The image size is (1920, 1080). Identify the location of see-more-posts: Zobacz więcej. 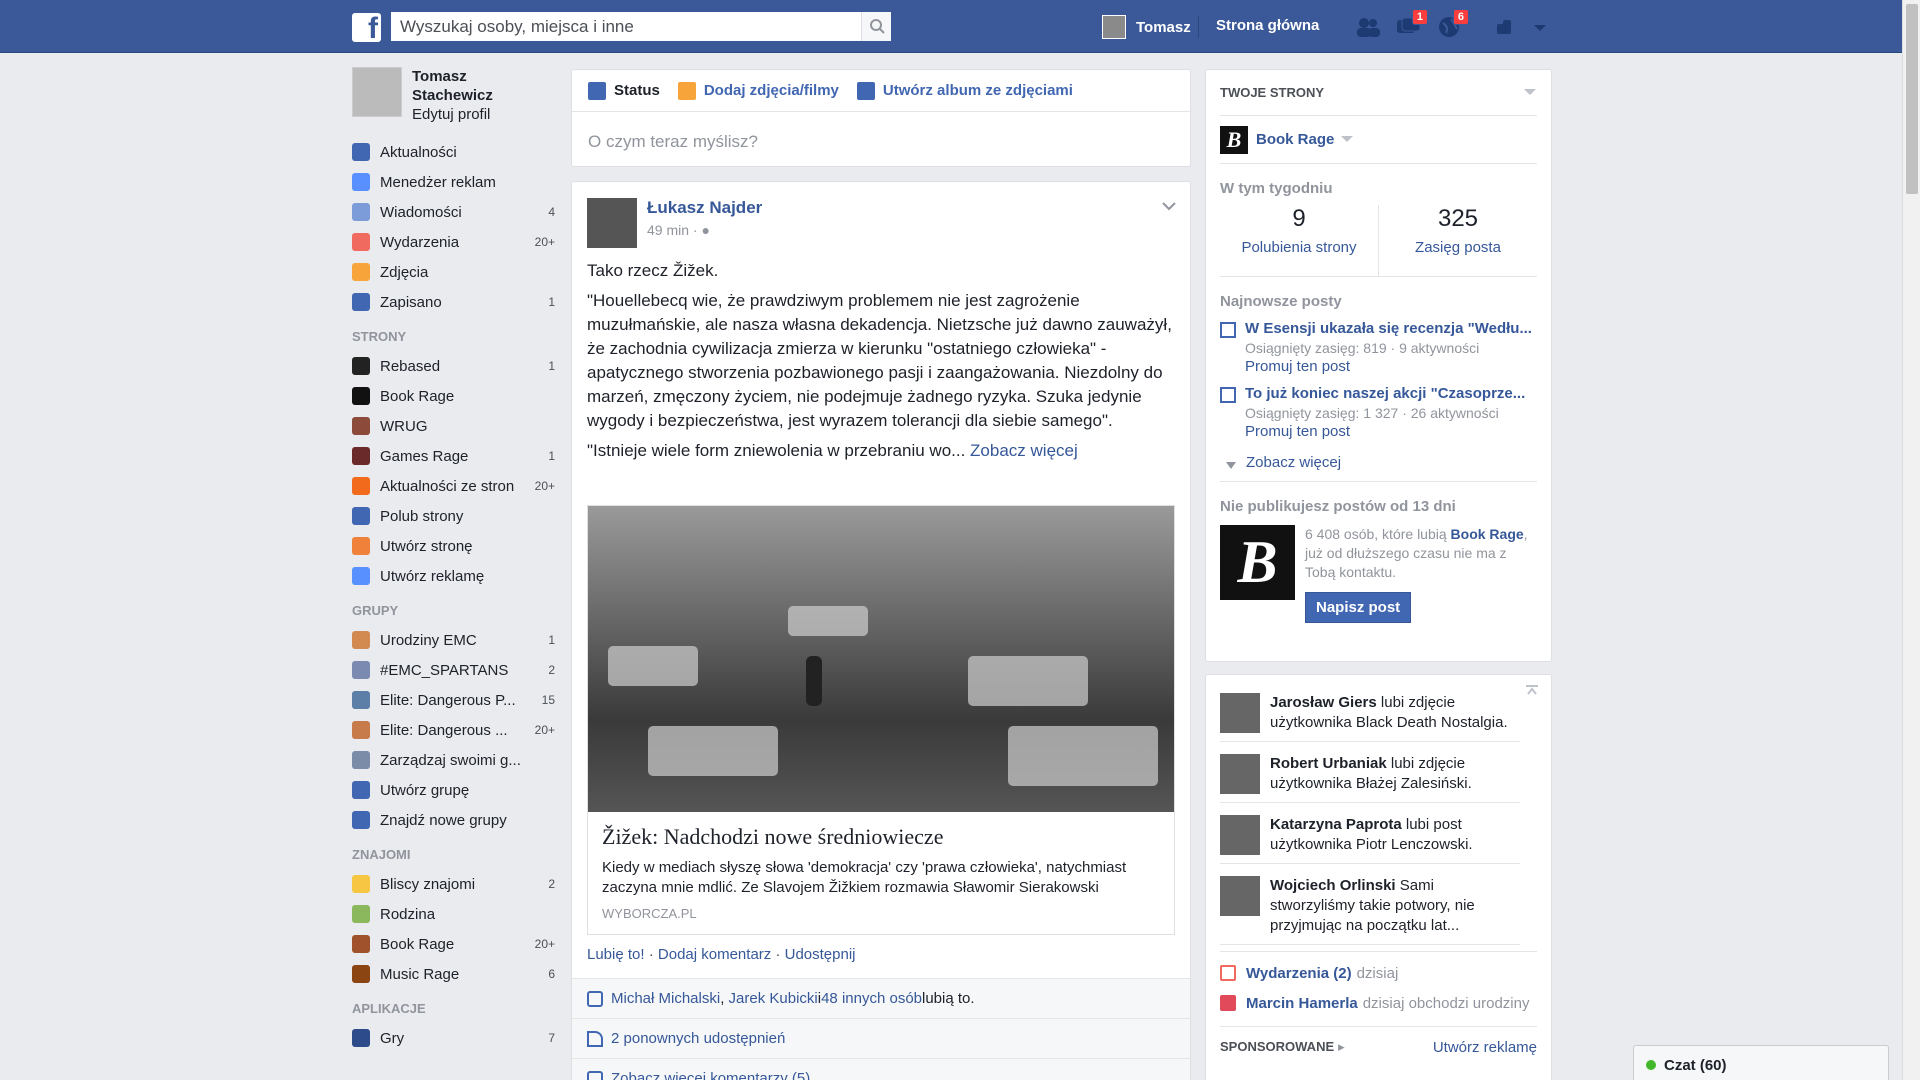
(1378, 468).